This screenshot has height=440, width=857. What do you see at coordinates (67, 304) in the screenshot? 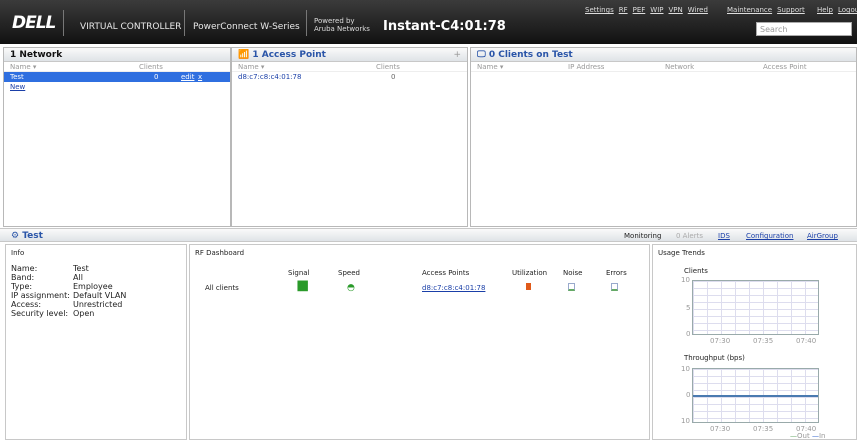
I see `info-row: Access: Unrestricted` at bounding box center [67, 304].